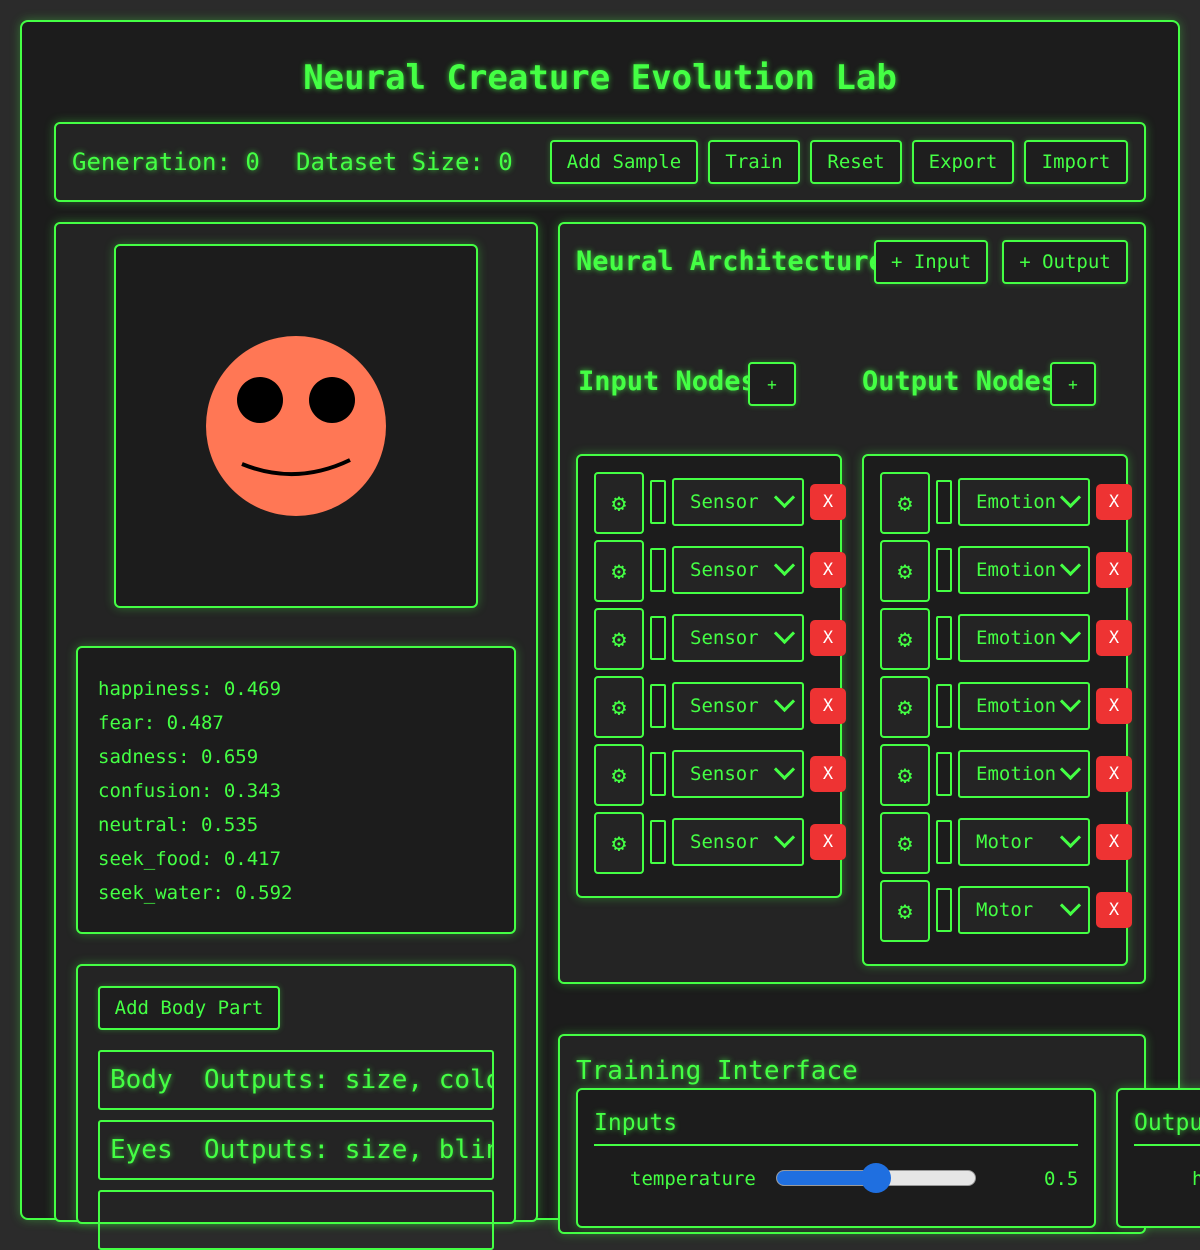  What do you see at coordinates (296, 1220) in the screenshot?
I see `body-part-row` at bounding box center [296, 1220].